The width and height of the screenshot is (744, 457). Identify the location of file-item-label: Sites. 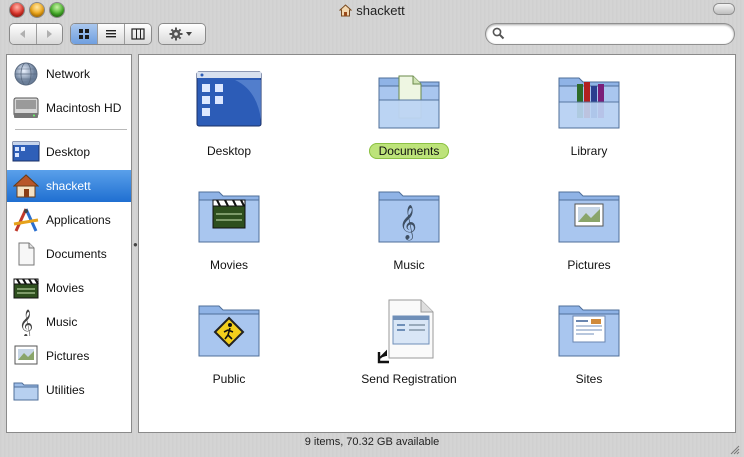
(589, 379).